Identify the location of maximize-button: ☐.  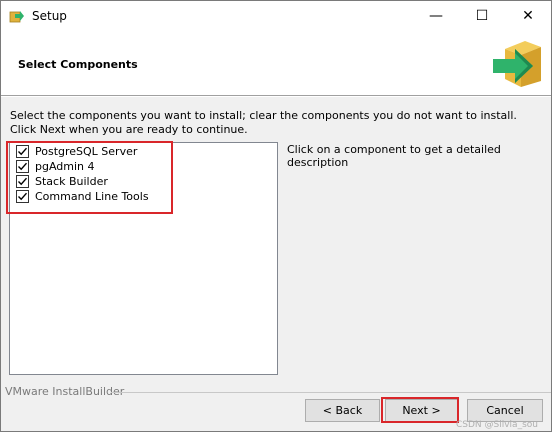
(482, 16).